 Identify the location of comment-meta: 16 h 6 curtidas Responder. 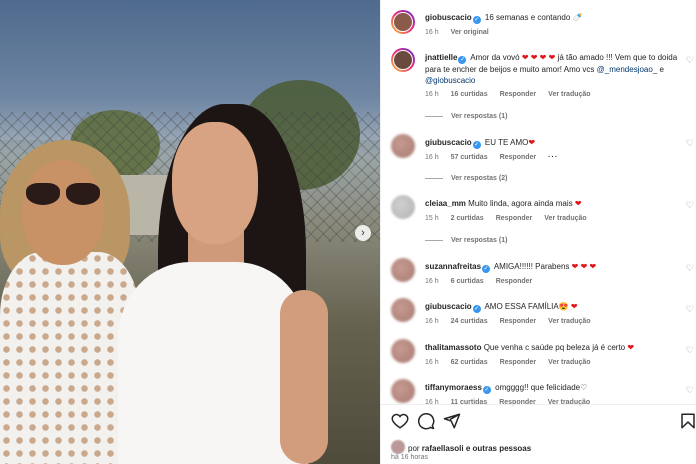
(484, 281).